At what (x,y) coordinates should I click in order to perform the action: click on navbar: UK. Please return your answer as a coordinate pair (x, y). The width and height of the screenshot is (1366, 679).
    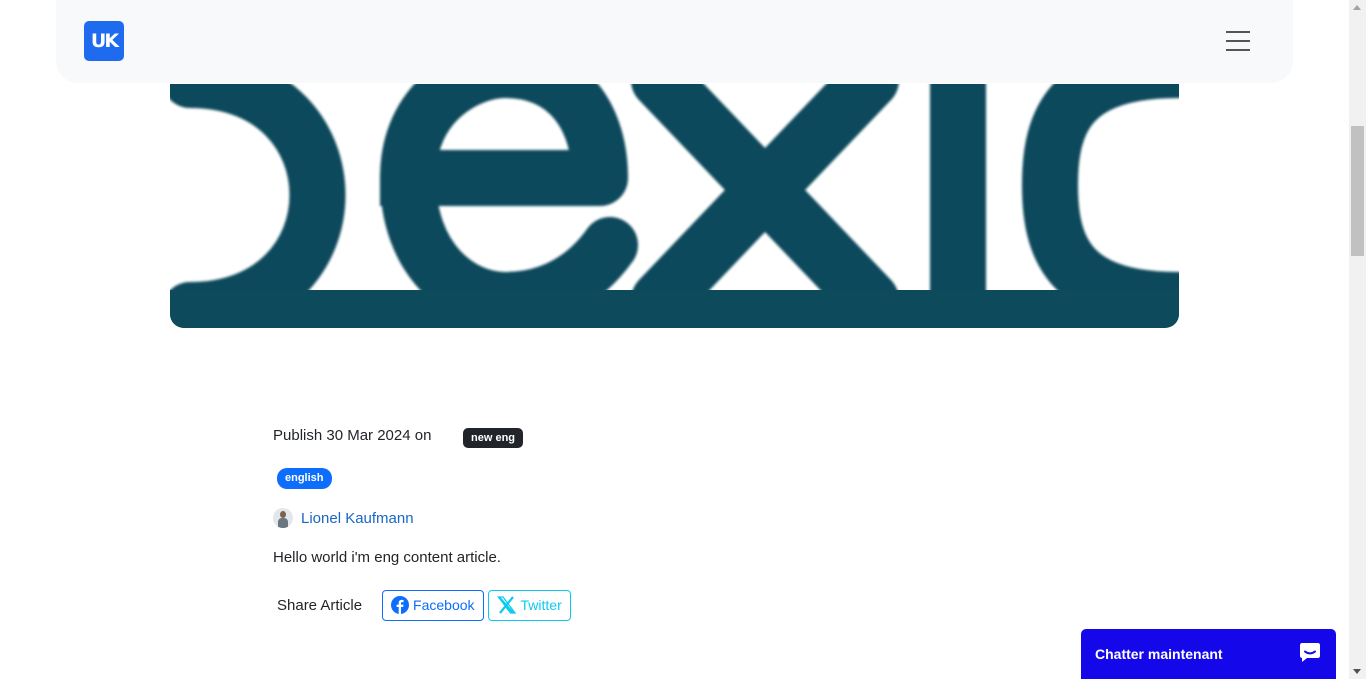
    Looking at the image, I should click on (674, 41).